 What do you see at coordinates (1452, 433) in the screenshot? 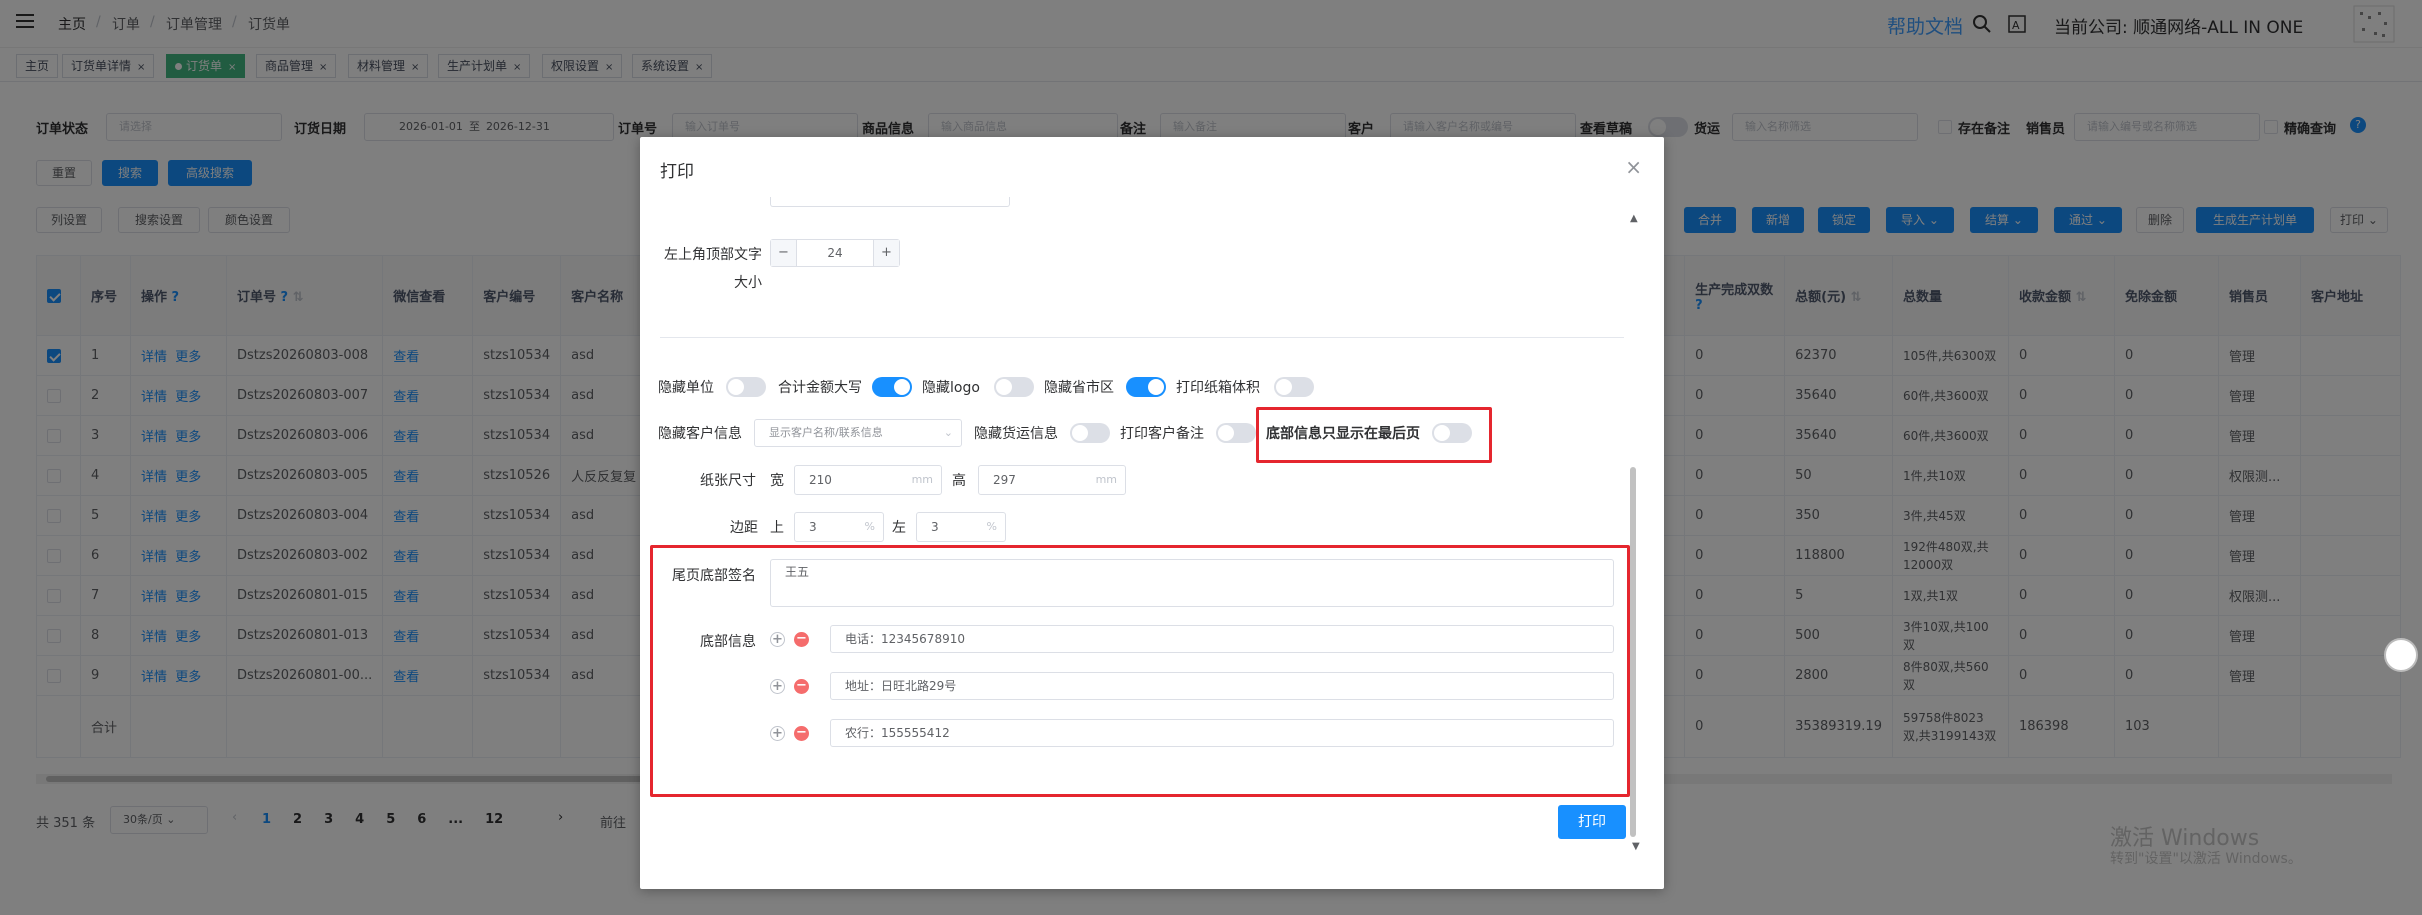
I see `footer-last-page-toggle` at bounding box center [1452, 433].